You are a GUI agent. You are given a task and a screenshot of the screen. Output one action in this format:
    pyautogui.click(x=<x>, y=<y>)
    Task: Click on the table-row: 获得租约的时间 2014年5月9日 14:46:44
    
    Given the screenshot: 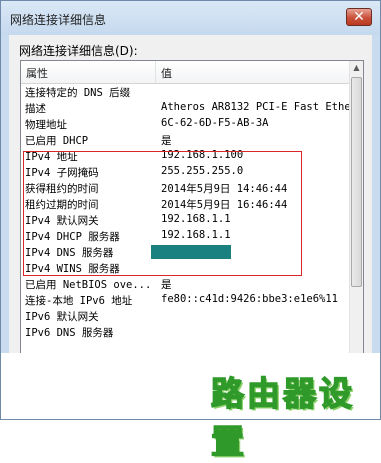 What is the action you would take?
    pyautogui.click(x=186, y=188)
    